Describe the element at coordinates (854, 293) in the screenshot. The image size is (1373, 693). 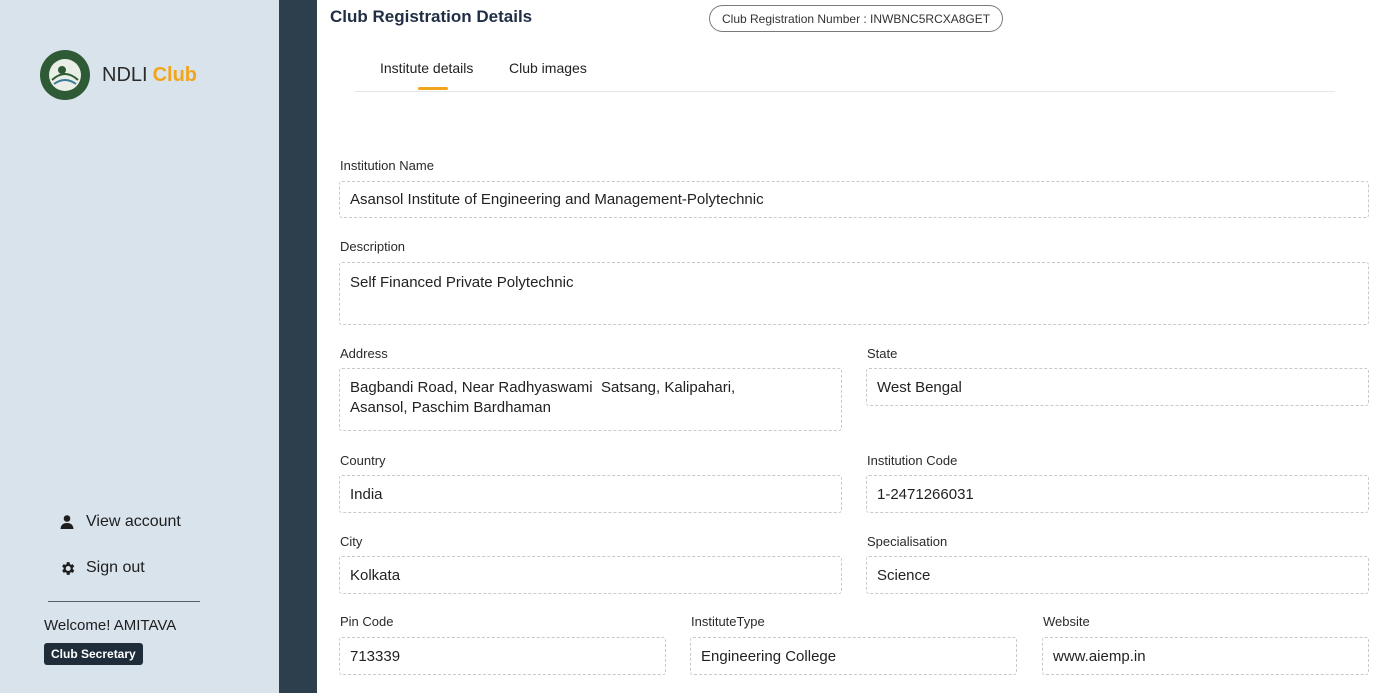
I see `description-field: Self Financed Private Polytechnic` at that location.